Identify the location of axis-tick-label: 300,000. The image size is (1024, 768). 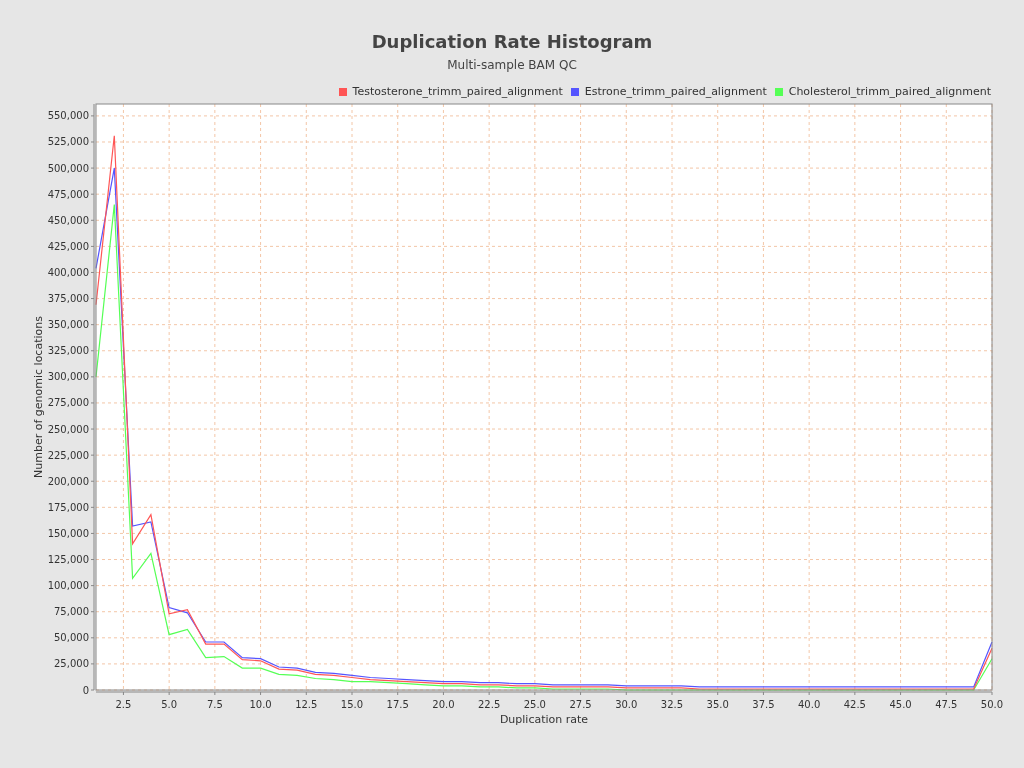
(68, 377).